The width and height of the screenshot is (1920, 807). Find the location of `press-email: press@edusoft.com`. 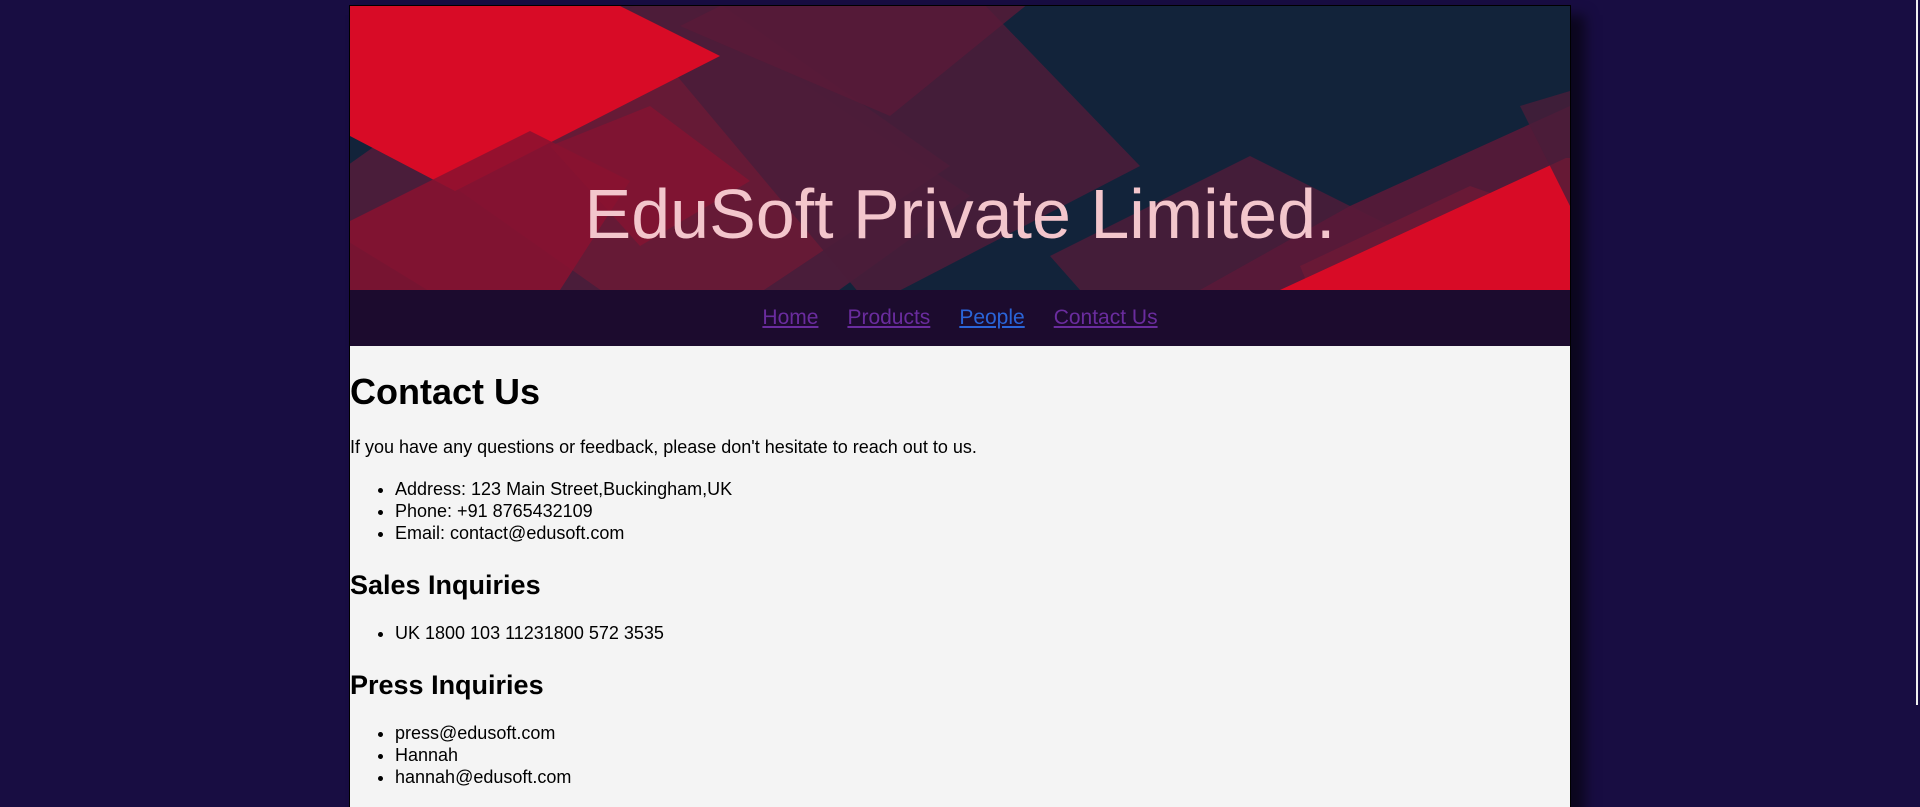

press-email: press@edusoft.com is located at coordinates (982, 733).